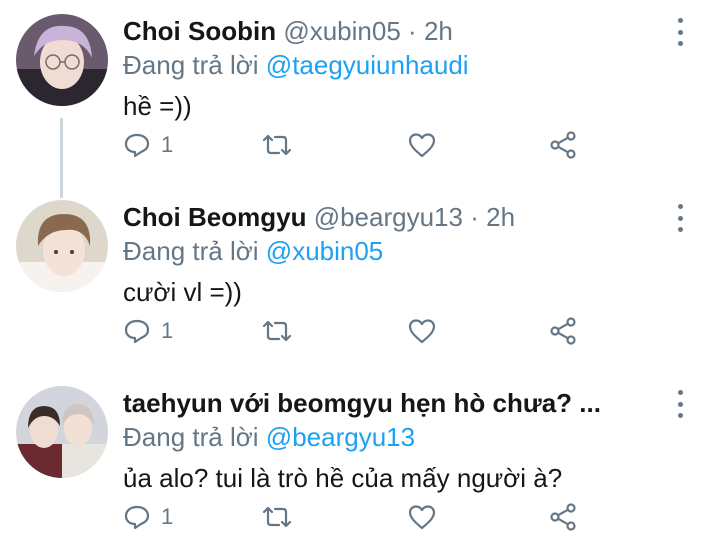 This screenshot has width=720, height=558. What do you see at coordinates (182, 292) in the screenshot?
I see `tweet-text: cười vl =))` at bounding box center [182, 292].